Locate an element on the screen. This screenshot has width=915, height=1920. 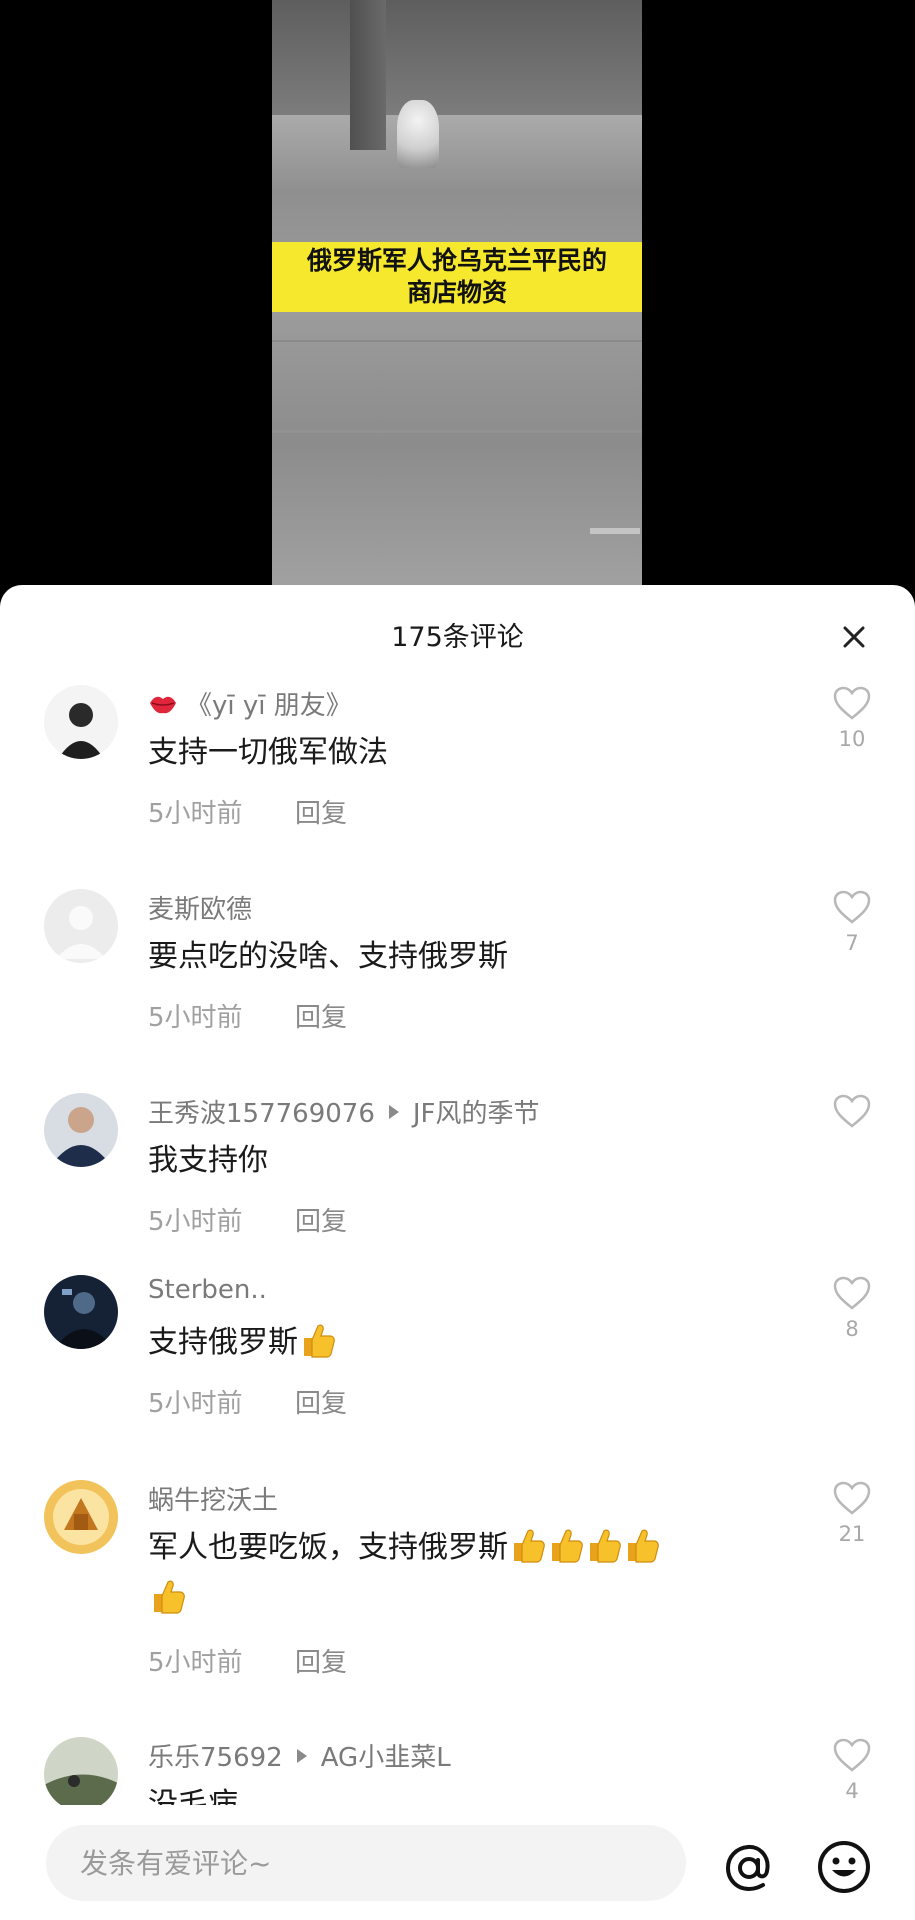
comment-username: 王秀波157769076 JF风的季节 is located at coordinates (344, 1111).